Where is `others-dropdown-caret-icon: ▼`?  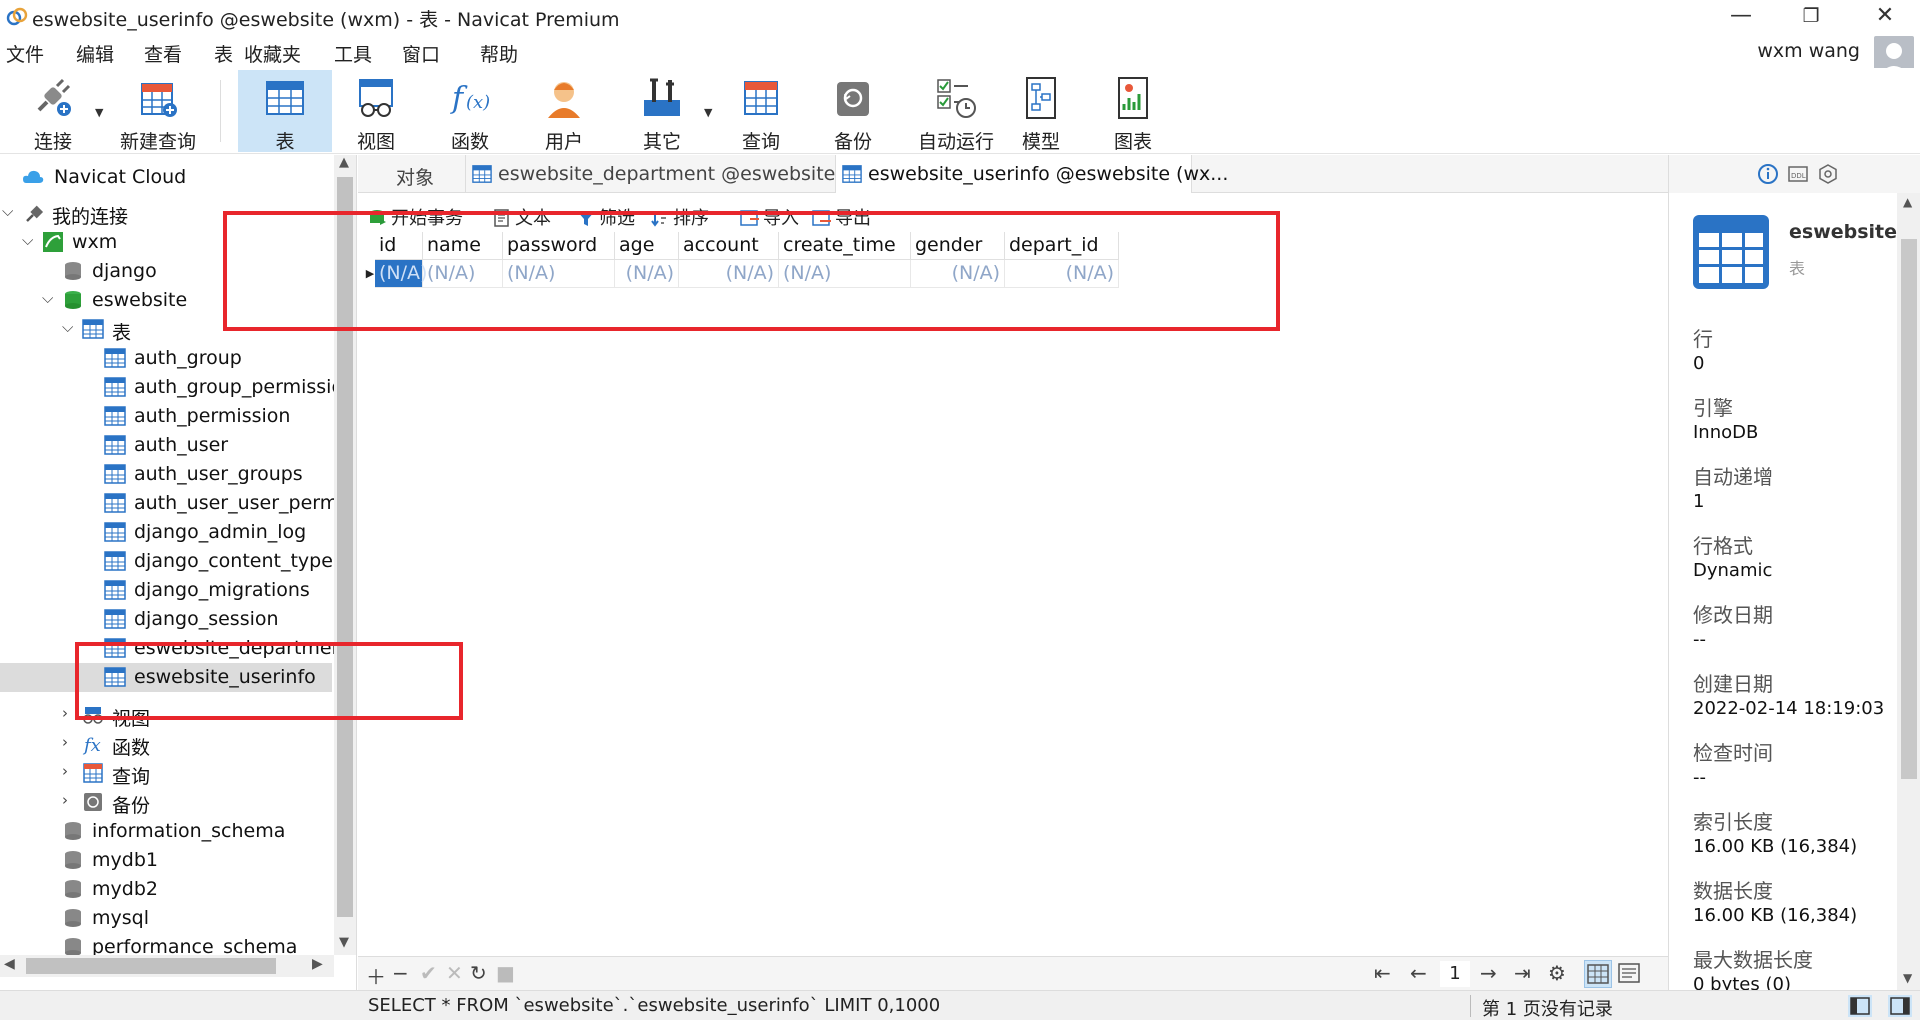
others-dropdown-caret-icon: ▼ is located at coordinates (708, 112).